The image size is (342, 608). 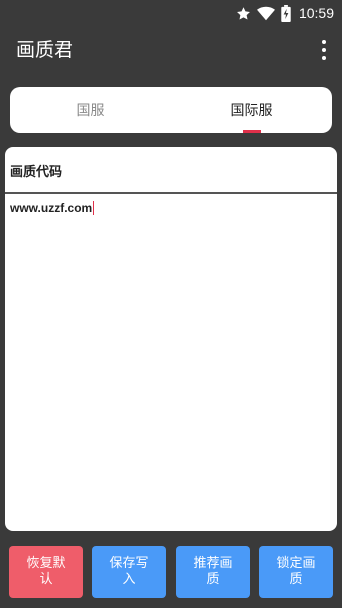 What do you see at coordinates (45, 50) in the screenshot?
I see `app-title: 画质君` at bounding box center [45, 50].